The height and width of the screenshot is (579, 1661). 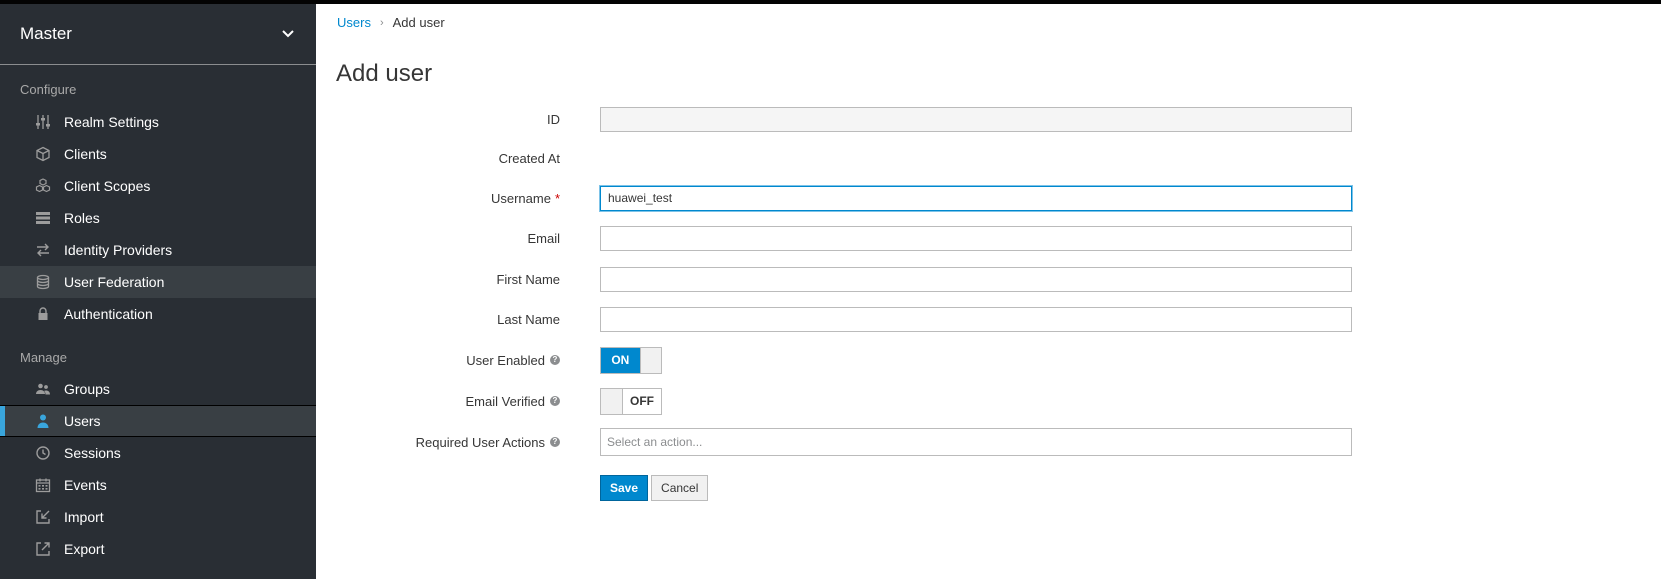 I want to click on clock-icon, so click(x=43, y=453).